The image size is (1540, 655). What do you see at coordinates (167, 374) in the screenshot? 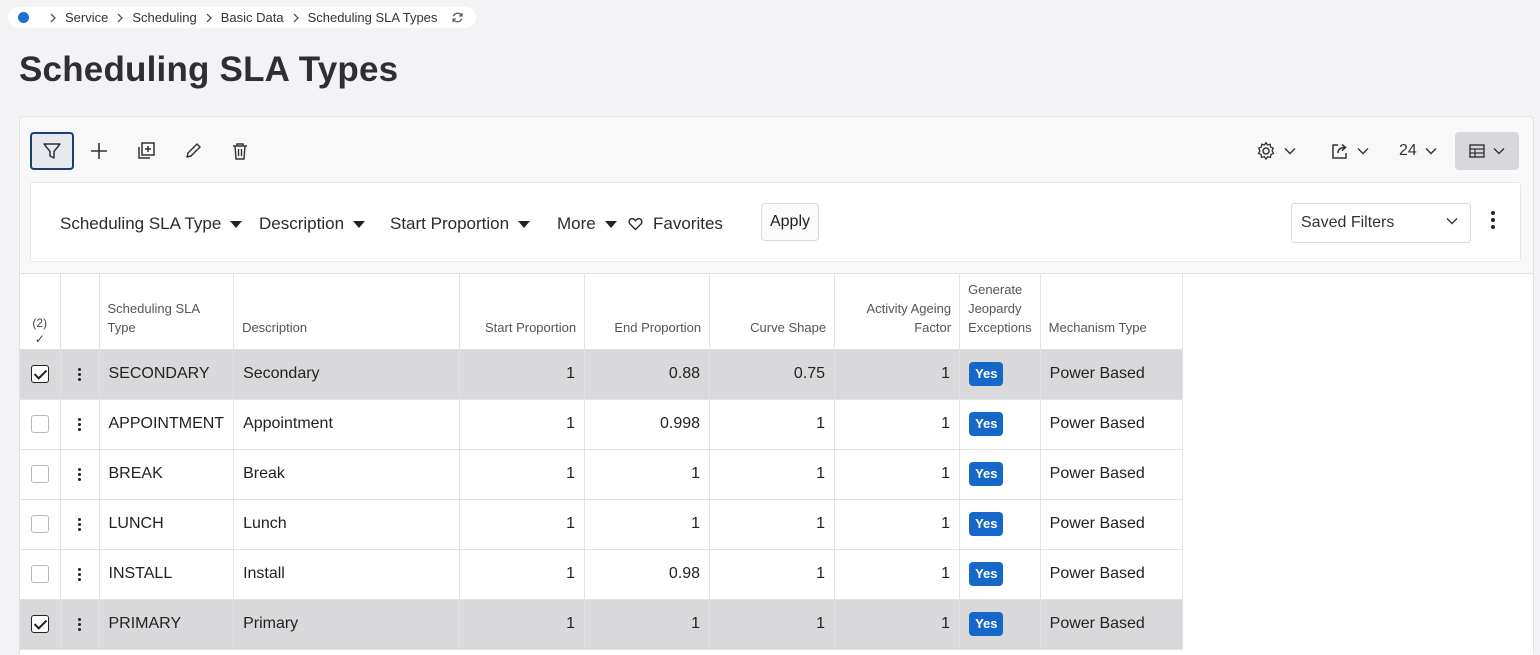
I see `cell-type: SECONDARY` at bounding box center [167, 374].